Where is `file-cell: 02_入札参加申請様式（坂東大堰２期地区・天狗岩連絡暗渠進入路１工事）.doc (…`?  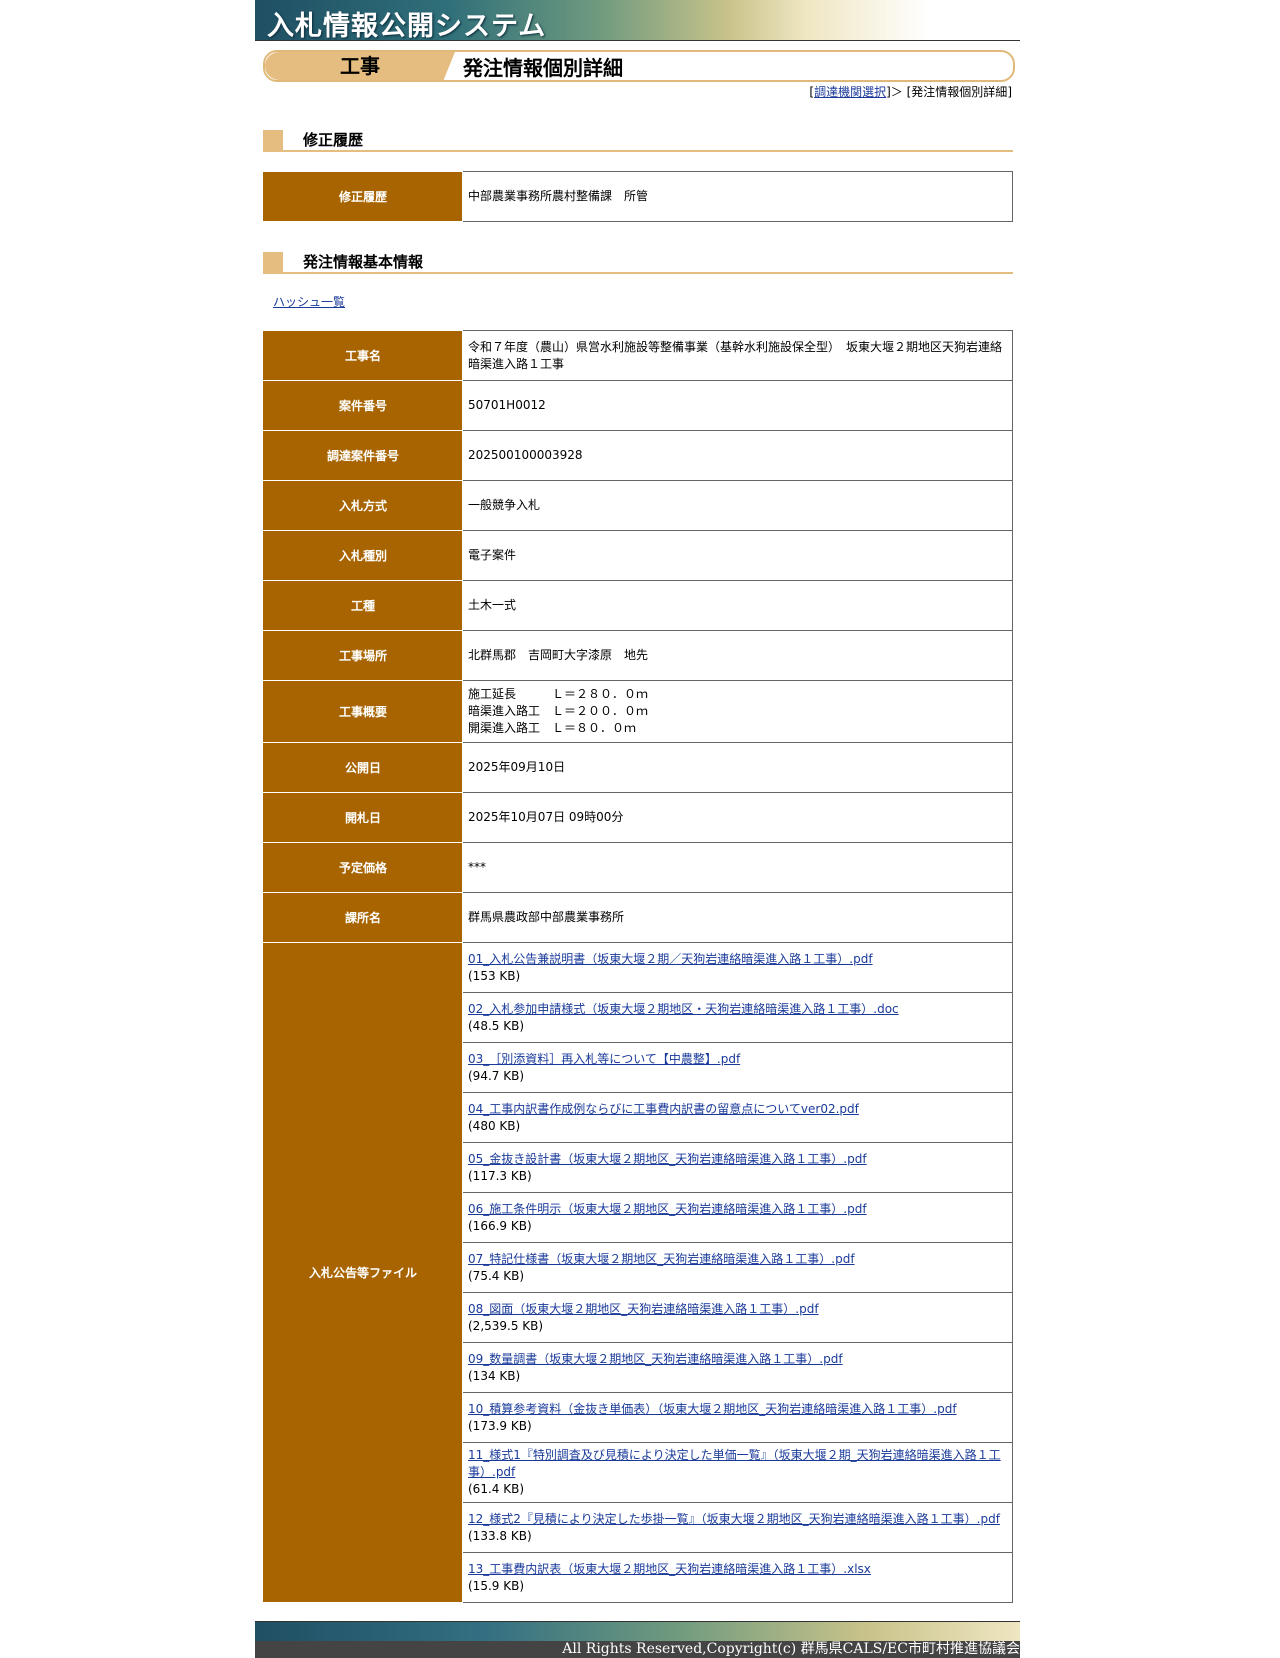 file-cell: 02_入札参加申請様式（坂東大堰２期地区・天狗岩連絡暗渠進入路１工事）.doc (… is located at coordinates (737, 1017).